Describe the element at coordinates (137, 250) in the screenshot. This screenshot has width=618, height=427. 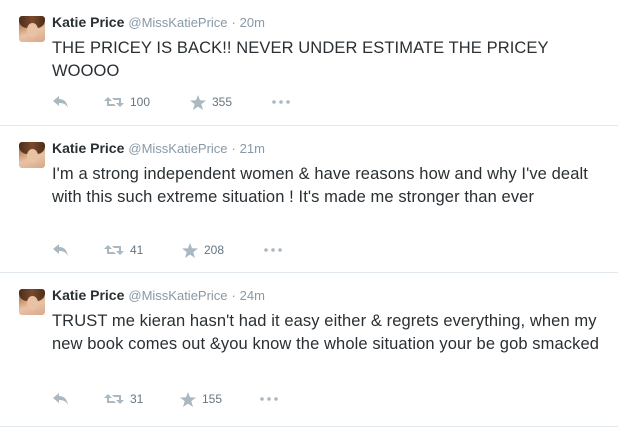
I see `retweet-count: 41` at that location.